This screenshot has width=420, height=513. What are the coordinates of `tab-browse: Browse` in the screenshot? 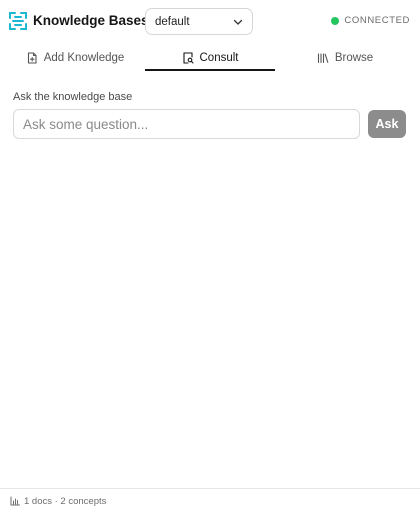 It's located at (345, 58).